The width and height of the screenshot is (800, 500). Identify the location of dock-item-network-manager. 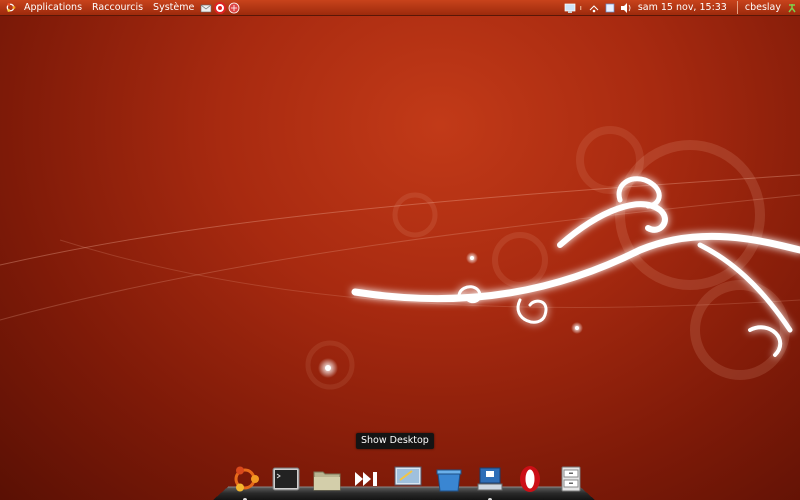
(490, 481).